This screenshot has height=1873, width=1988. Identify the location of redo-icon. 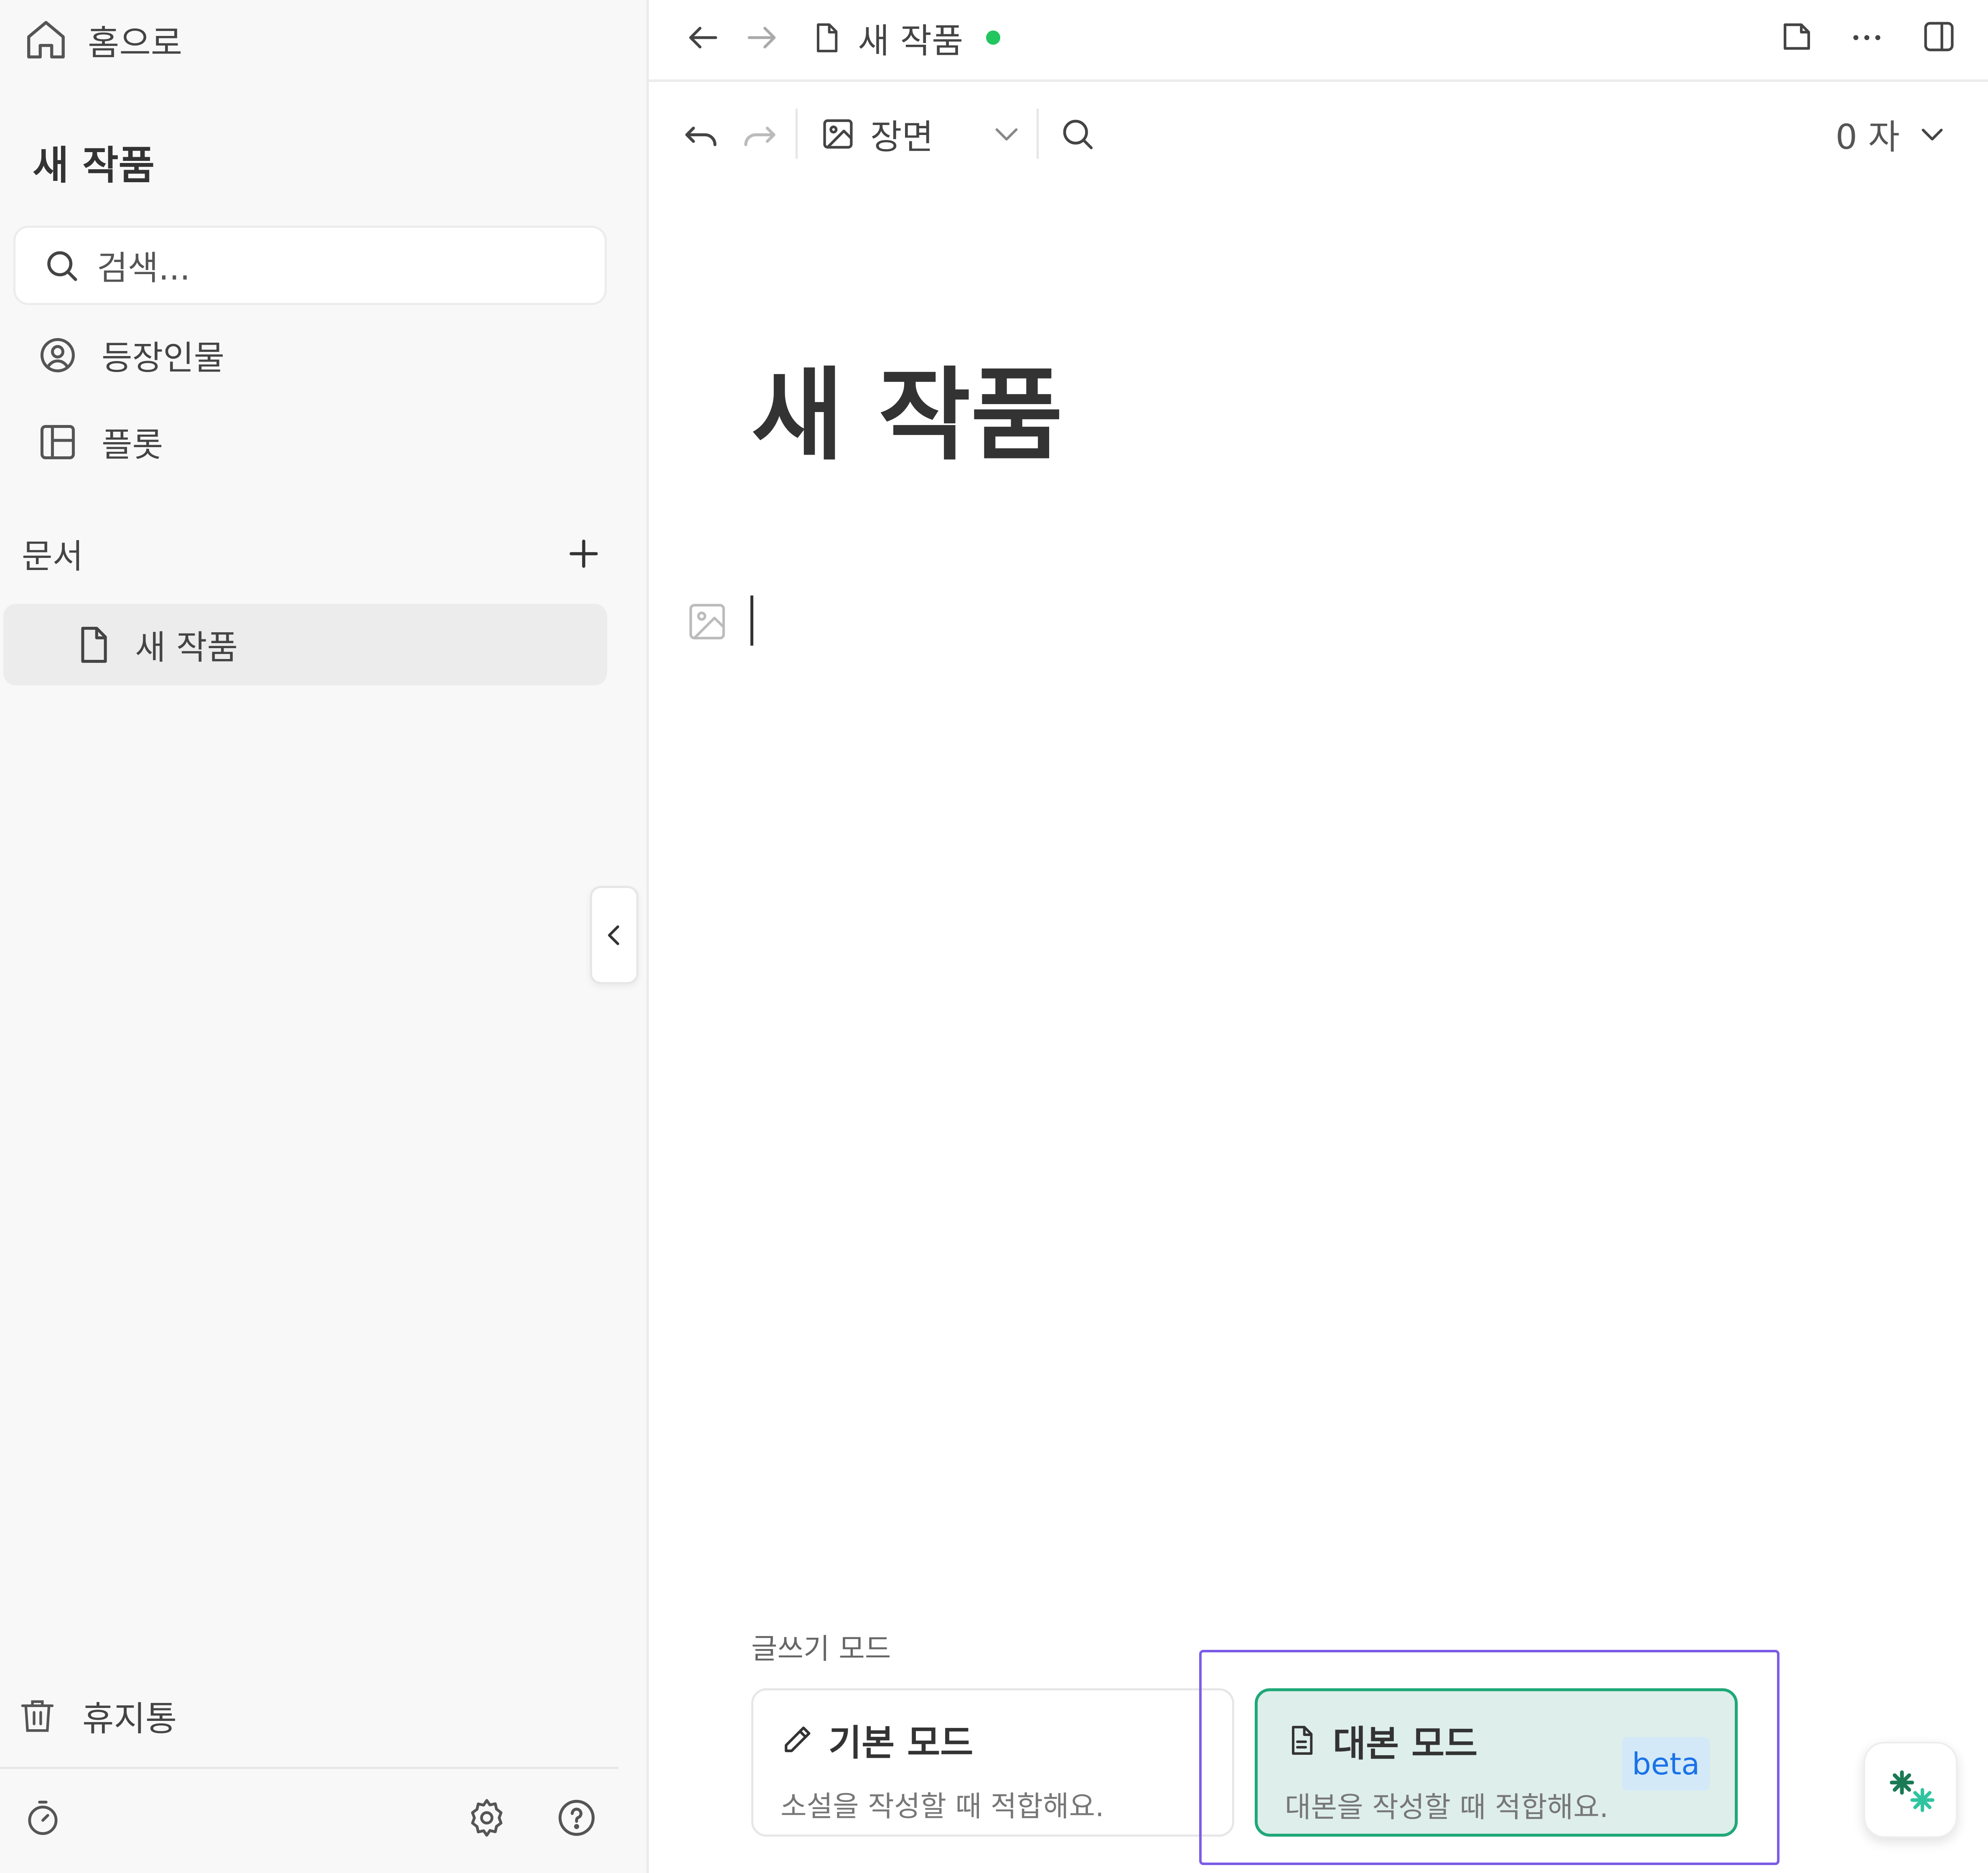
(759, 136).